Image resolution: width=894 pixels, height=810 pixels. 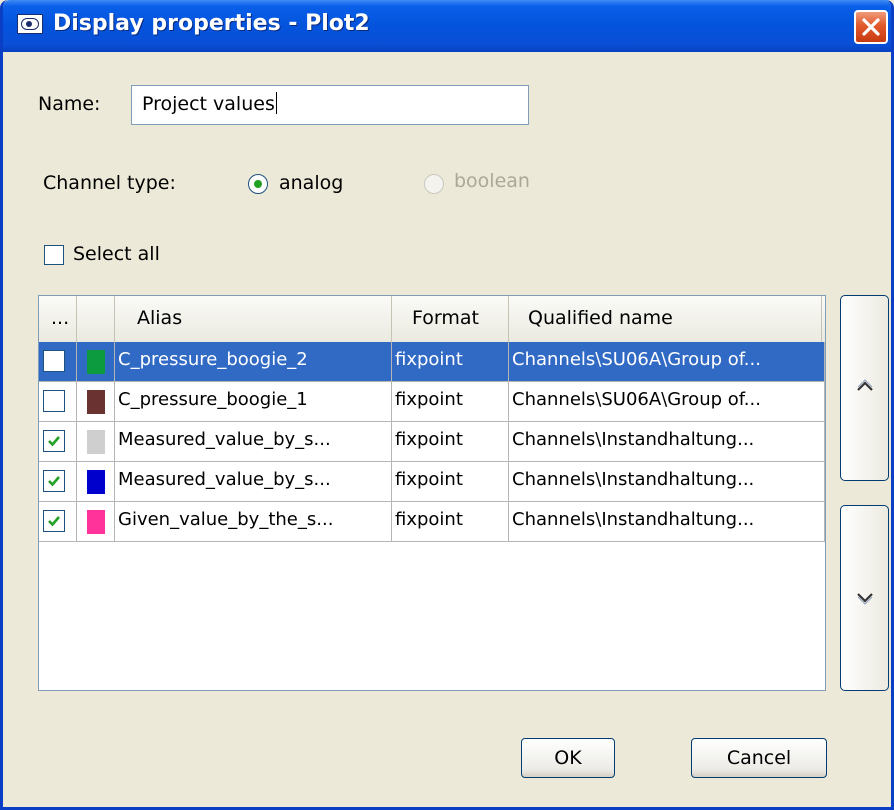 I want to click on select-all-checkbox, so click(x=54, y=255).